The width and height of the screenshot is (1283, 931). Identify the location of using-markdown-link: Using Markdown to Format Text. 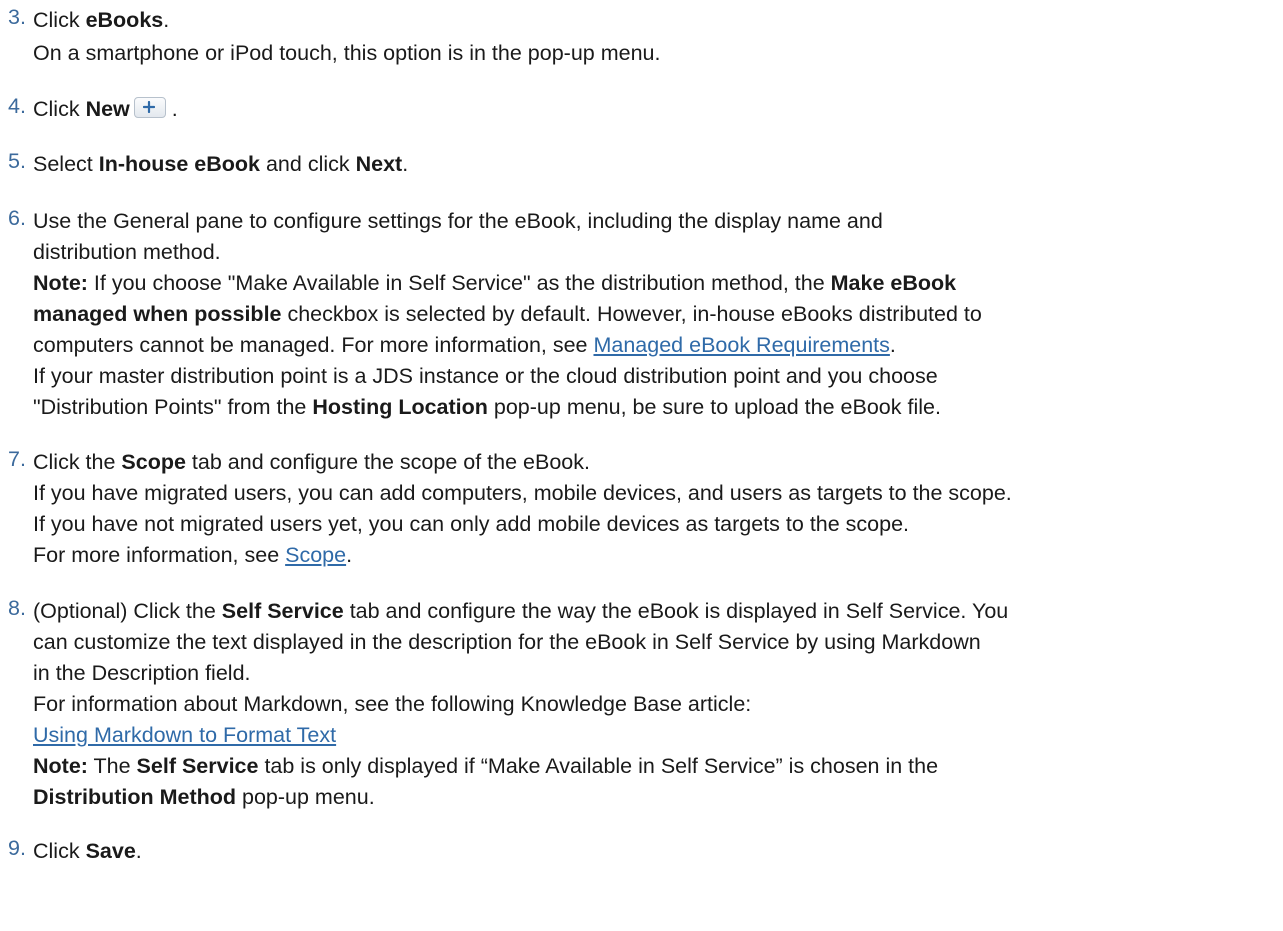
(184, 735).